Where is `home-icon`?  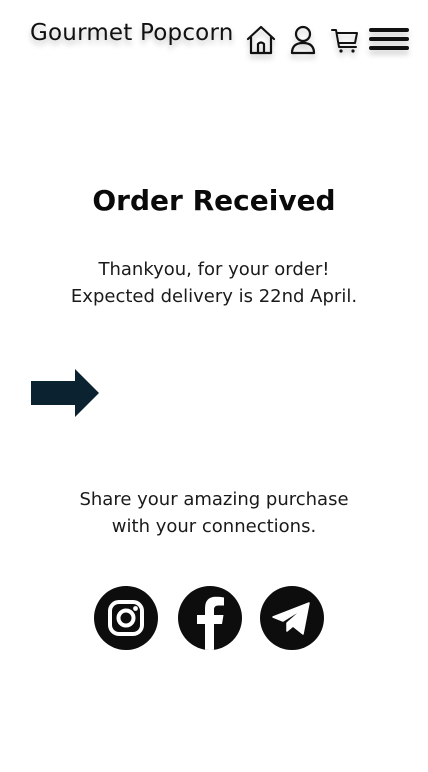 home-icon is located at coordinates (261, 40).